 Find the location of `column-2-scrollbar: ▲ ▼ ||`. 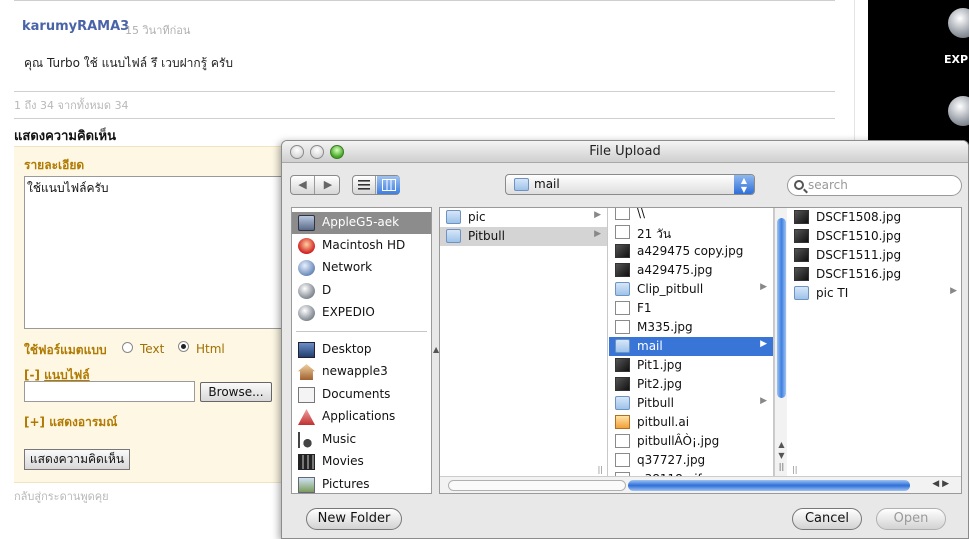

column-2-scrollbar: ▲ ▼ || is located at coordinates (780, 342).